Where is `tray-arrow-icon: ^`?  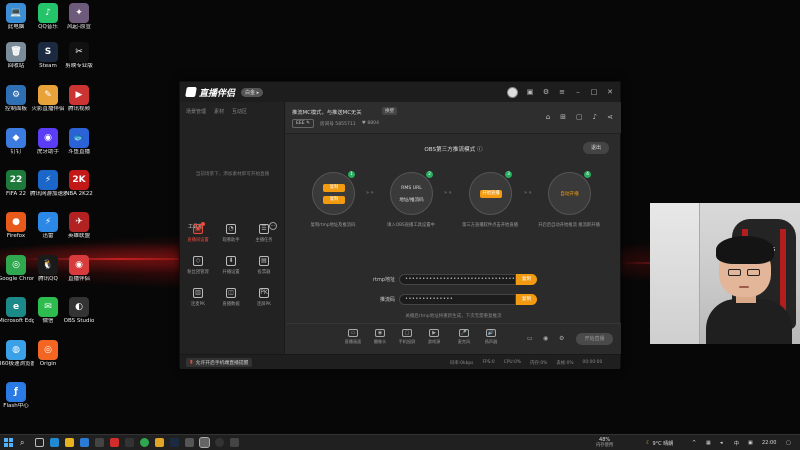
tray-arrow-icon: ^ is located at coordinates (694, 442).